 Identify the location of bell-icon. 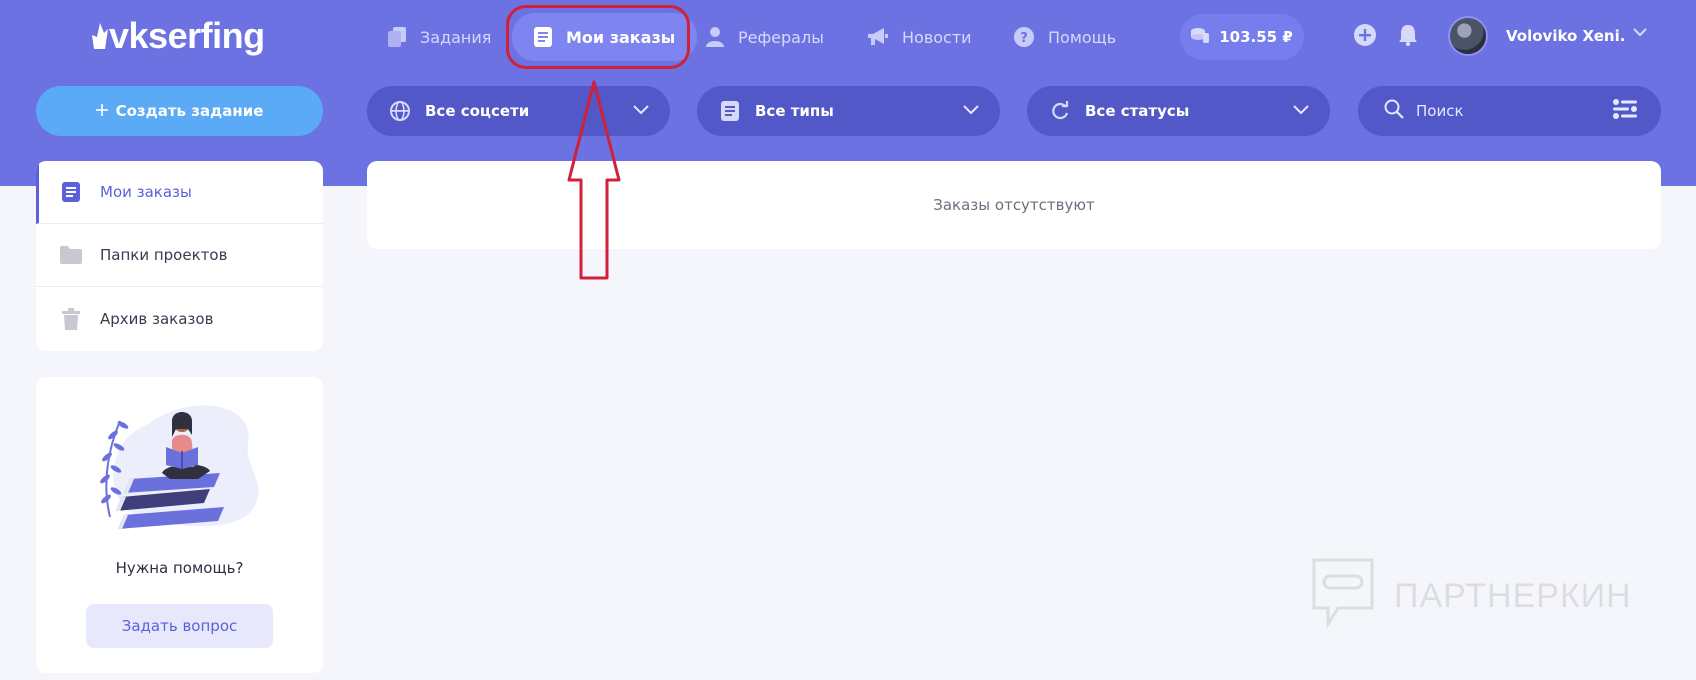
(1408, 37).